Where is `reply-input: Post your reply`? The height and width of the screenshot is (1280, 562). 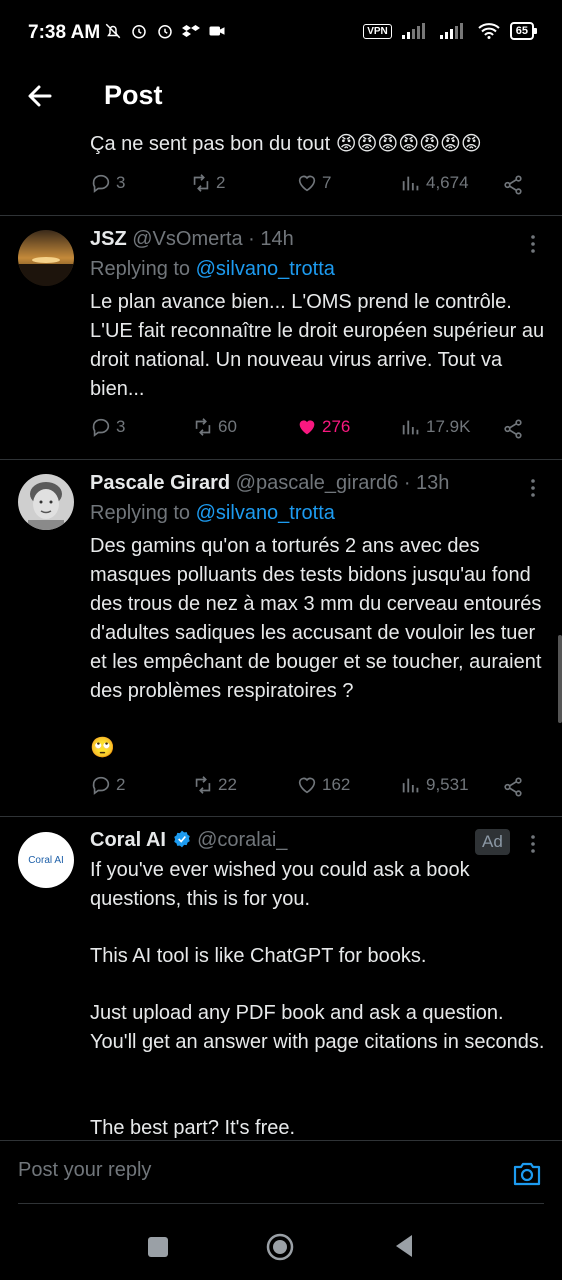 reply-input: Post your reply is located at coordinates (84, 1170).